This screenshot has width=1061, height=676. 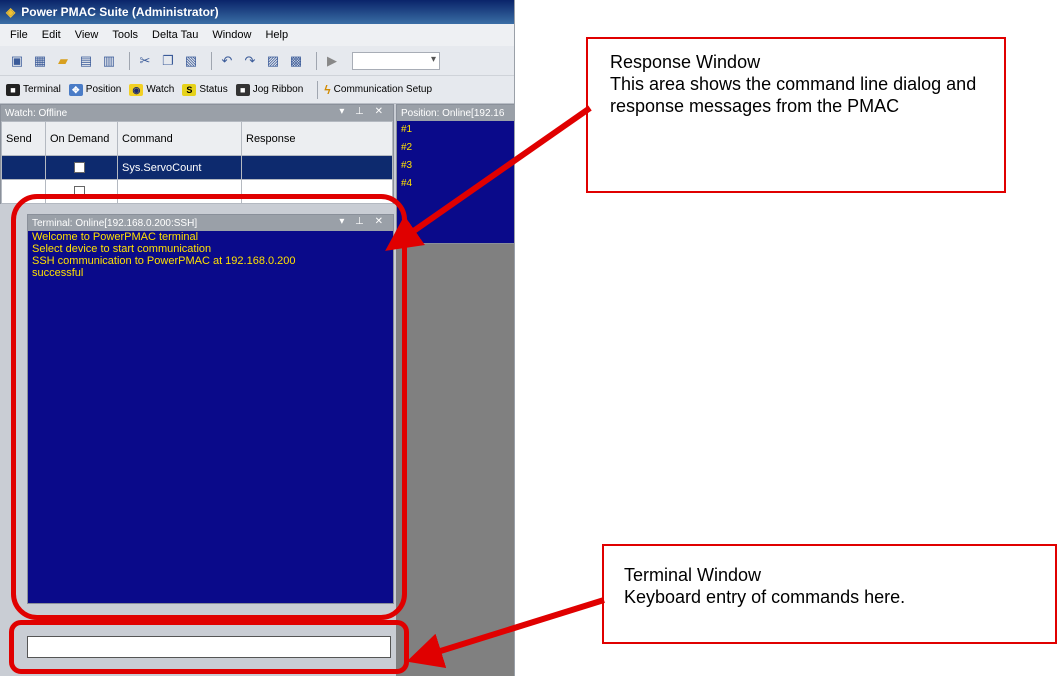 I want to click on window-title: Power PMAC Suite (Administrator), so click(x=120, y=12).